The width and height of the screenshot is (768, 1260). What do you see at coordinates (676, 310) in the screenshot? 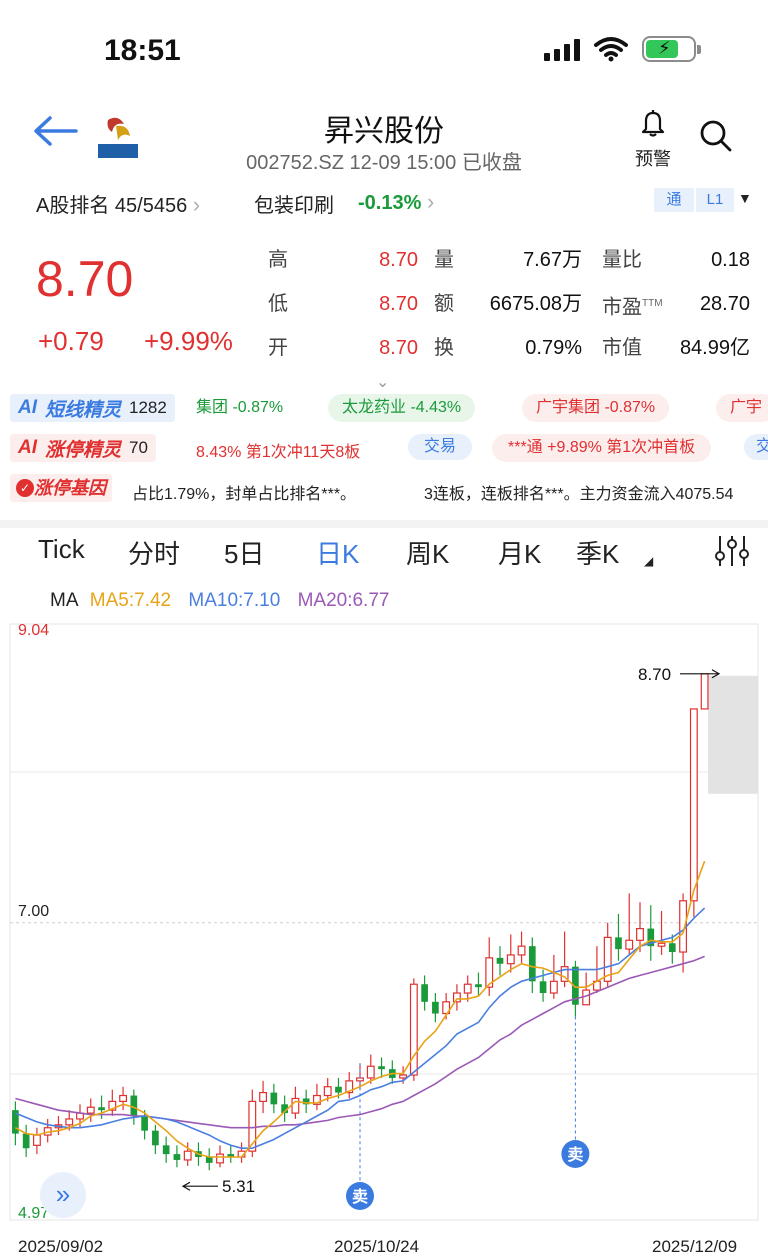
I see `quote-col-3: 量比 0.18 市盈TTM 28.70 市值 84.99亿` at bounding box center [676, 310].